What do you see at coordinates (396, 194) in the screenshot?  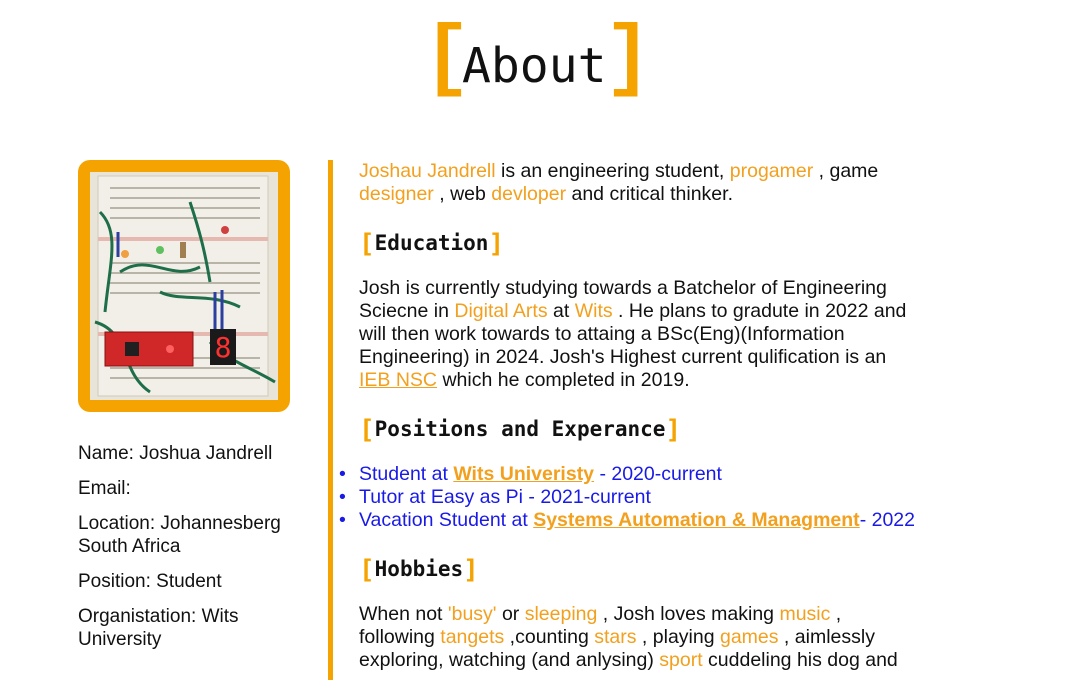 I see `designer-link: designer` at bounding box center [396, 194].